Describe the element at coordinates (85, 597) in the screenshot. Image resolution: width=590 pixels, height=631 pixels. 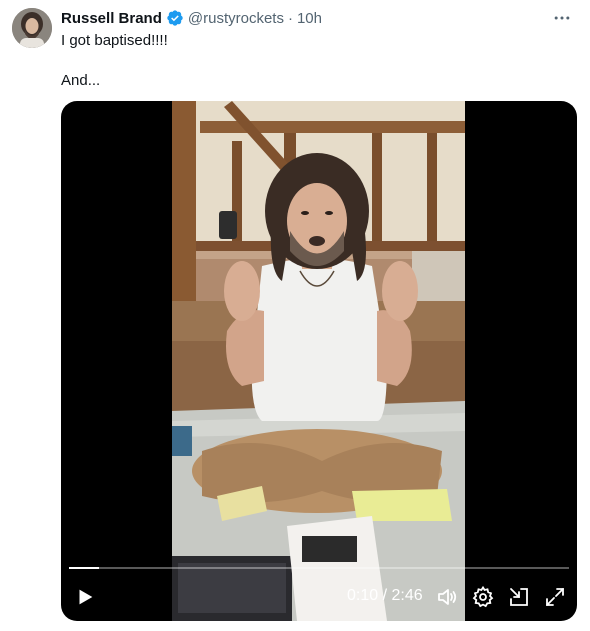
I see `play-icon` at that location.